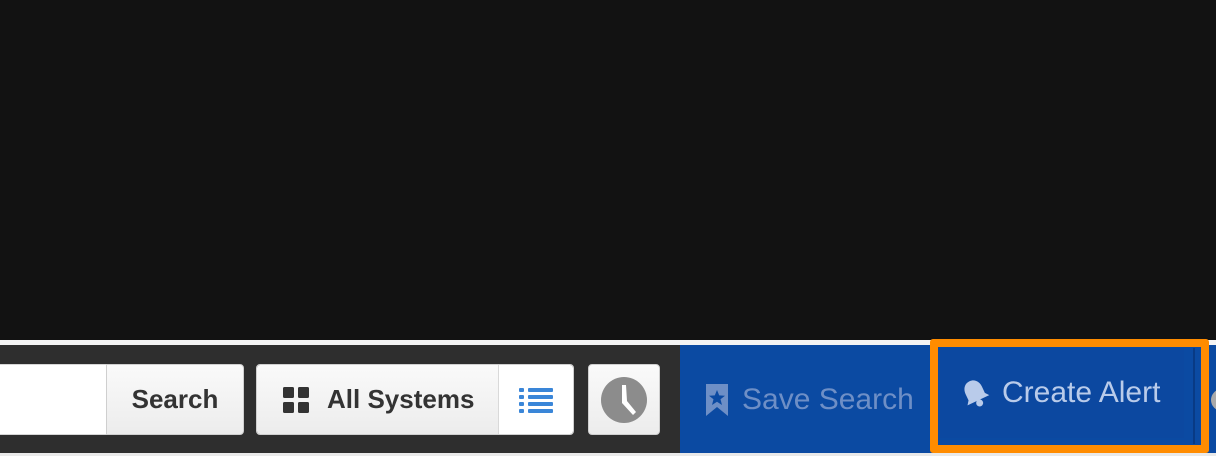  I want to click on clock-icon, so click(624, 399).